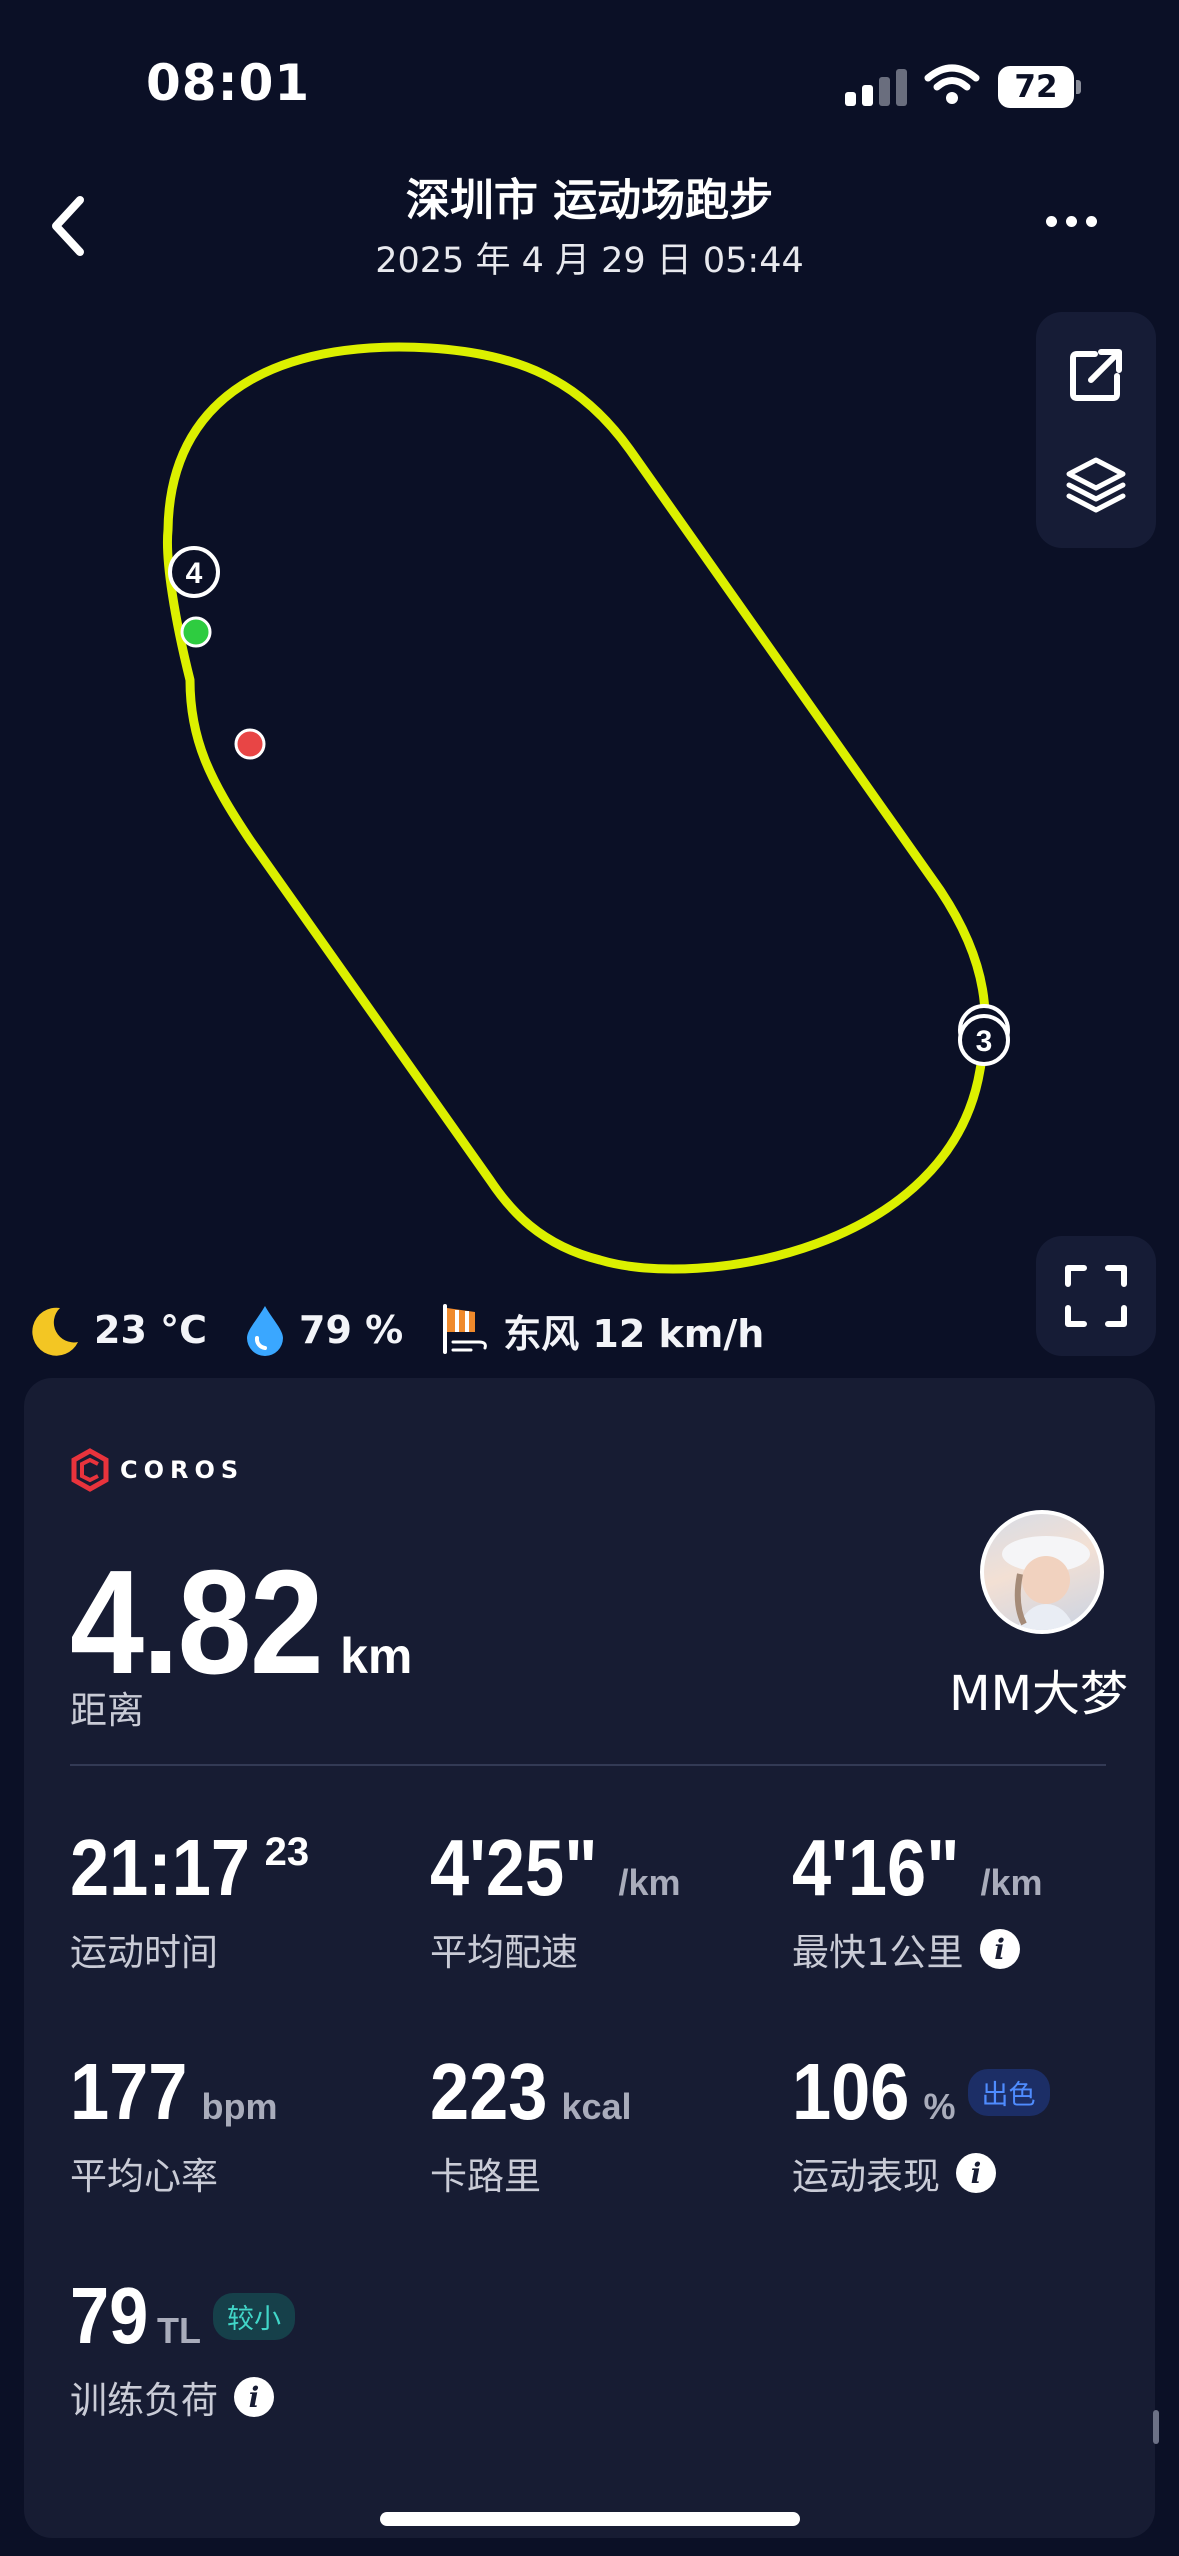  I want to click on metric-fastest-km: 4'16" /km 最快1公里 i, so click(917, 1898).